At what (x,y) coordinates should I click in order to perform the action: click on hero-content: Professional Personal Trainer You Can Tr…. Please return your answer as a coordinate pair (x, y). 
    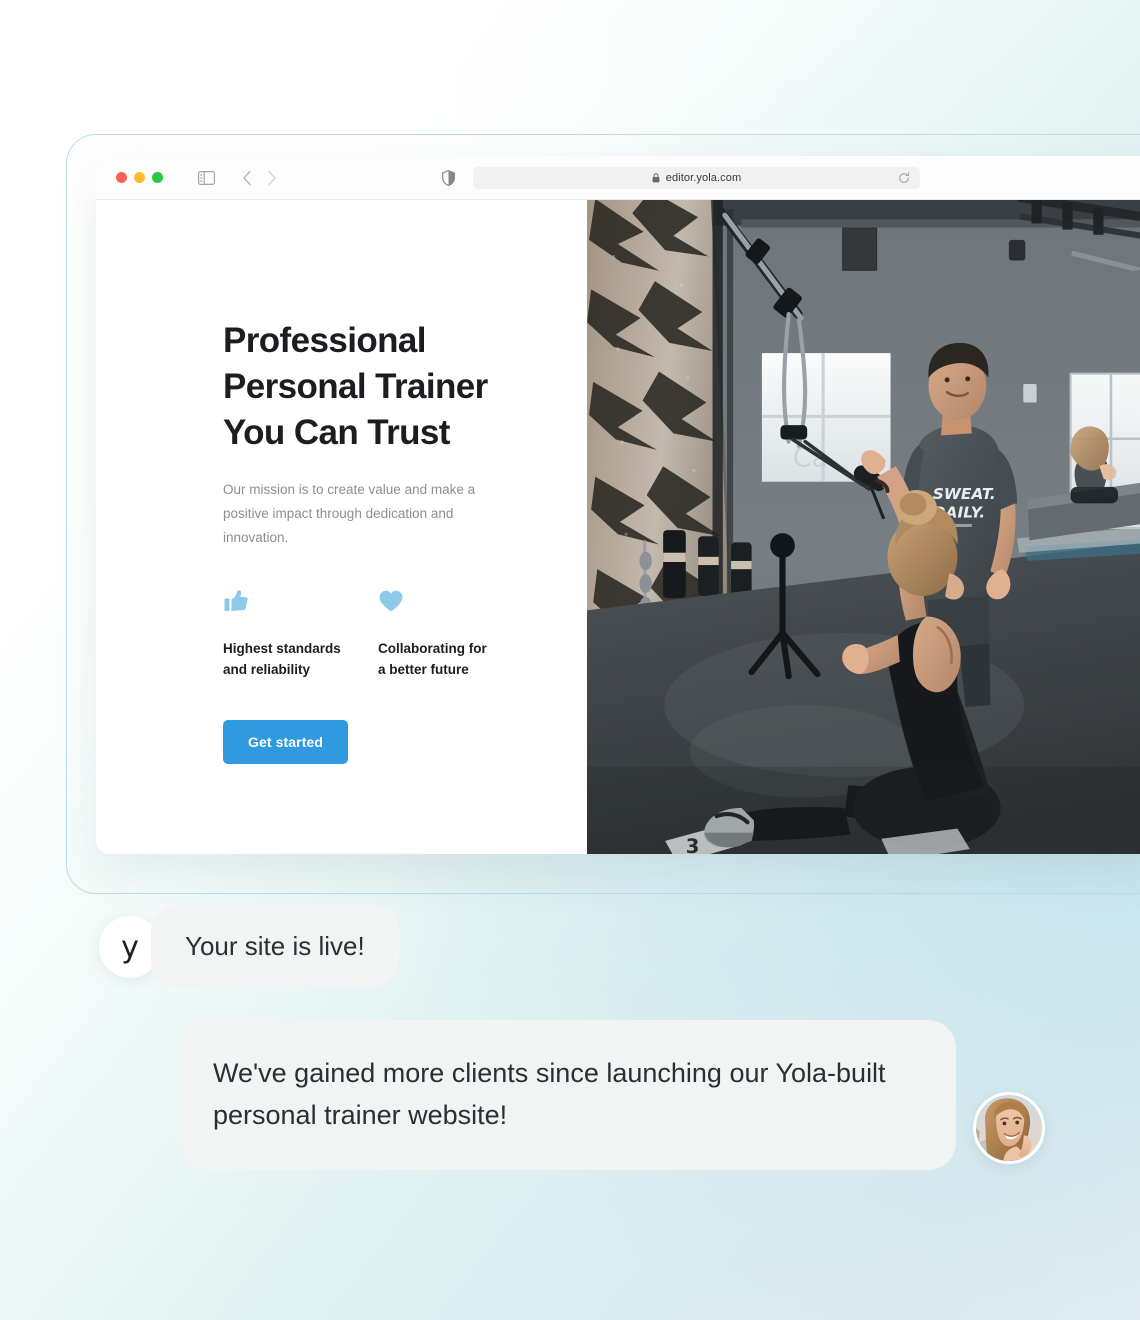
    Looking at the image, I should click on (378, 541).